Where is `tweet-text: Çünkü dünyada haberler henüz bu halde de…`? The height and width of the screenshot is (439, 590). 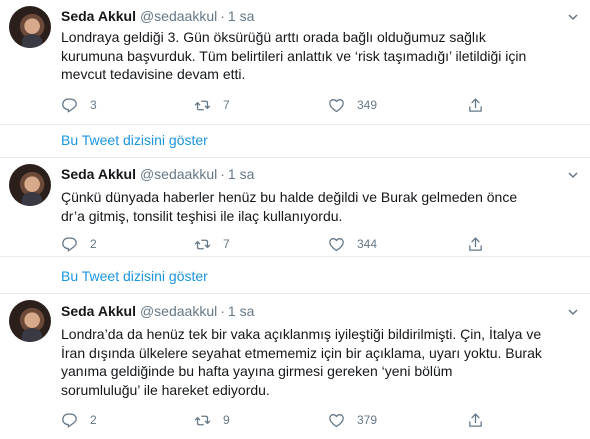
tweet-text: Çünkü dünyada haberler henüz bu halde de… is located at coordinates (289, 206).